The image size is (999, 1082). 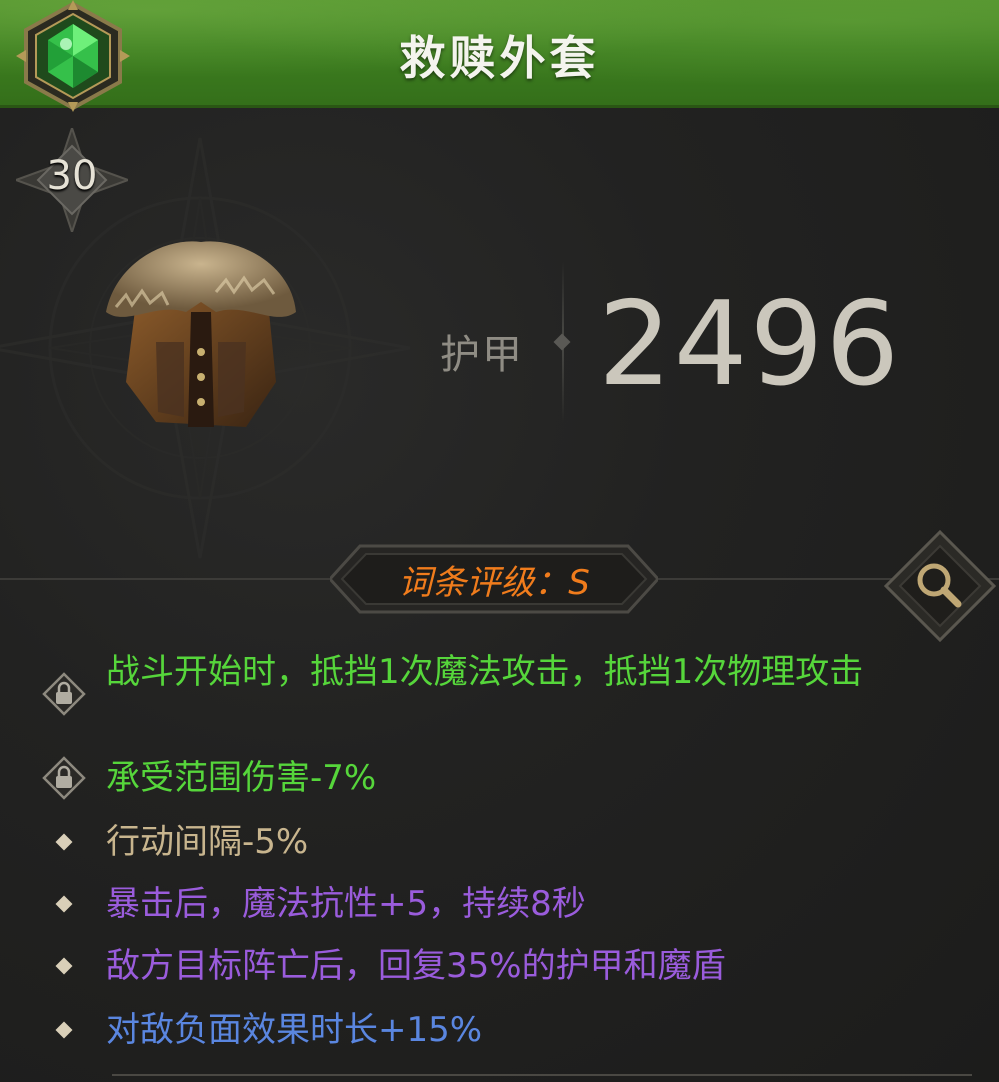 I want to click on affix-text: 对敌负面效果时长+15%, so click(x=294, y=1030).